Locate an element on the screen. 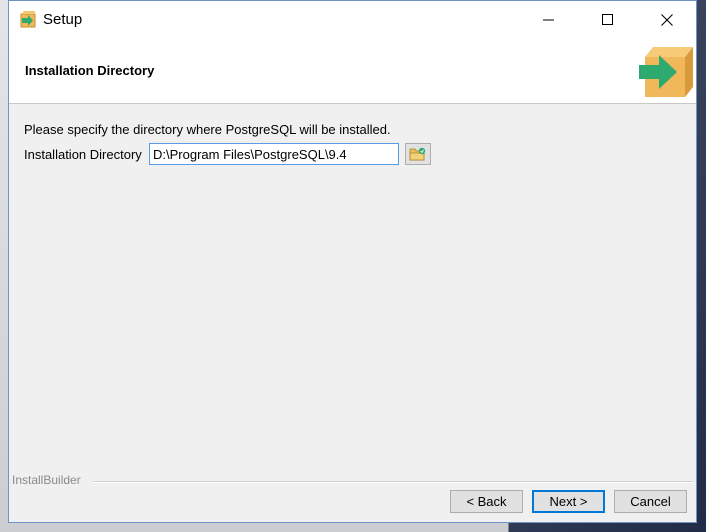 The width and height of the screenshot is (706, 532). page-title: Installation Directory is located at coordinates (90, 70).